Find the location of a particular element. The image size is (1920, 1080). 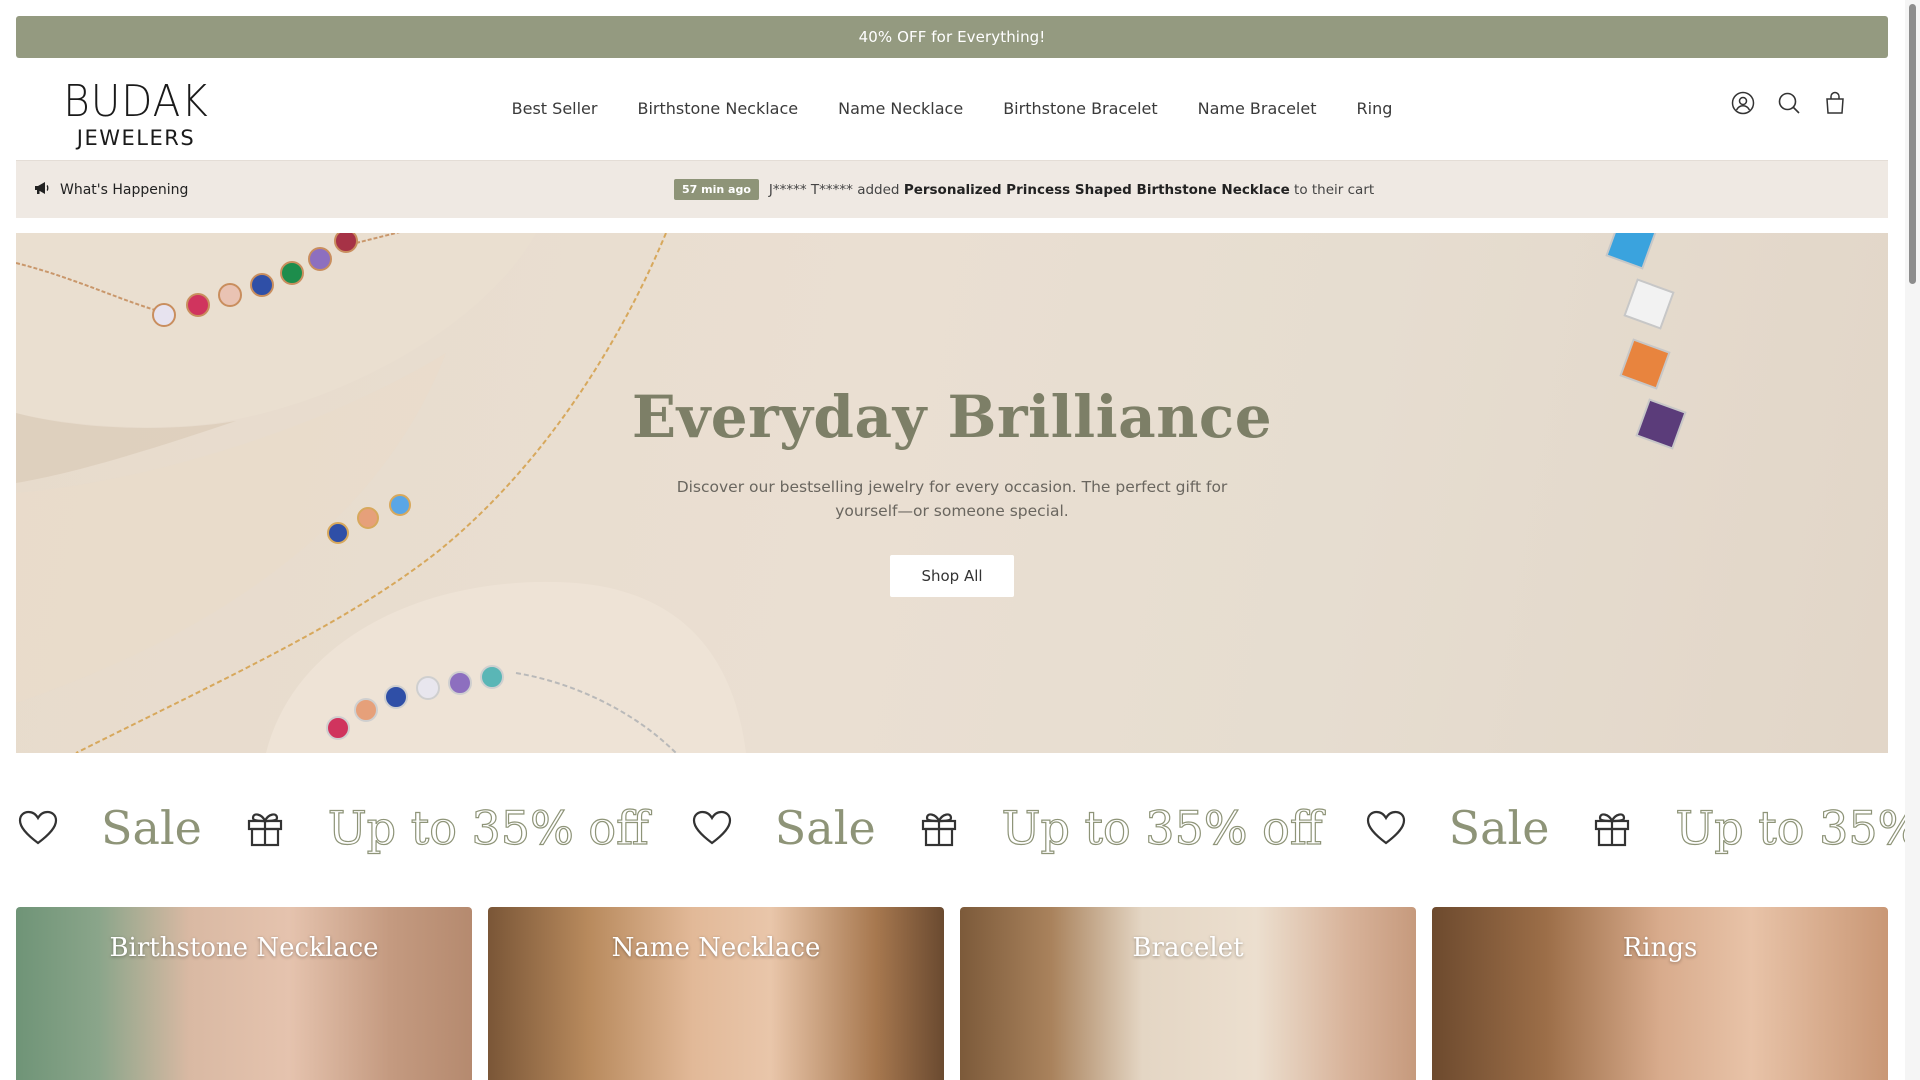

announcement-bar: 40% OFF for Everything! is located at coordinates (952, 37).